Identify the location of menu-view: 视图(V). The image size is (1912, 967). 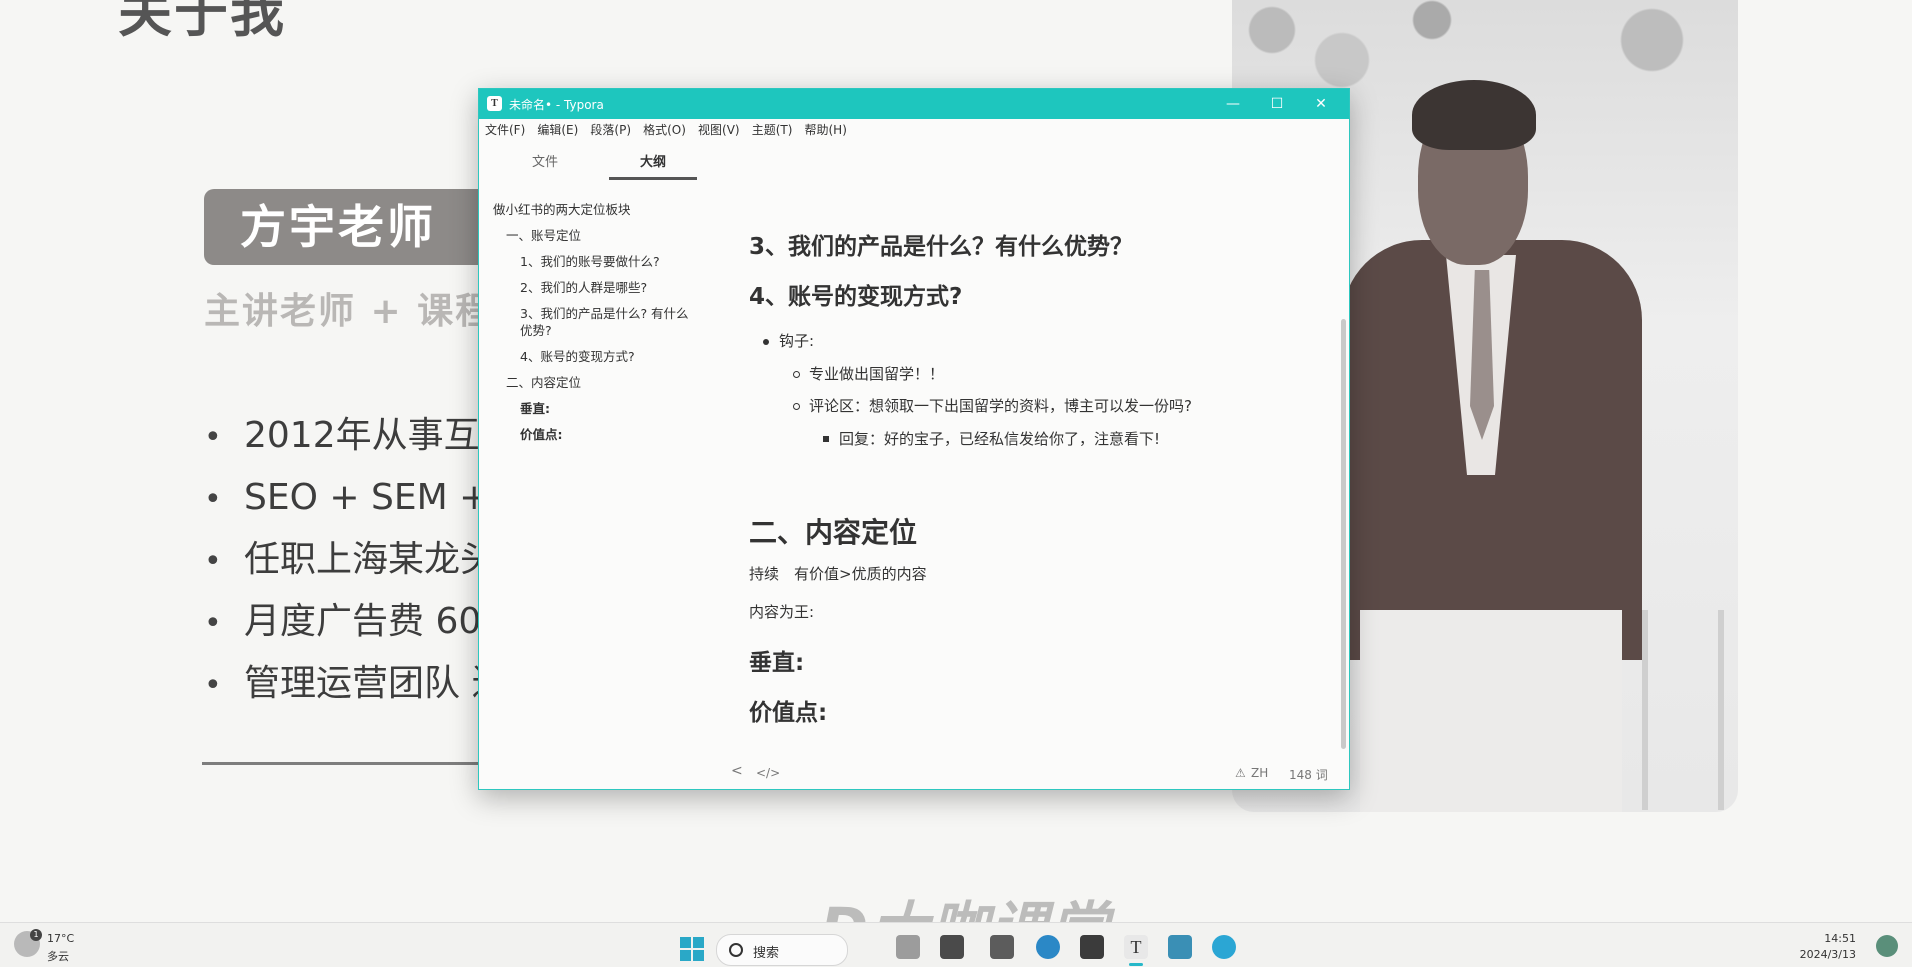
(716, 130).